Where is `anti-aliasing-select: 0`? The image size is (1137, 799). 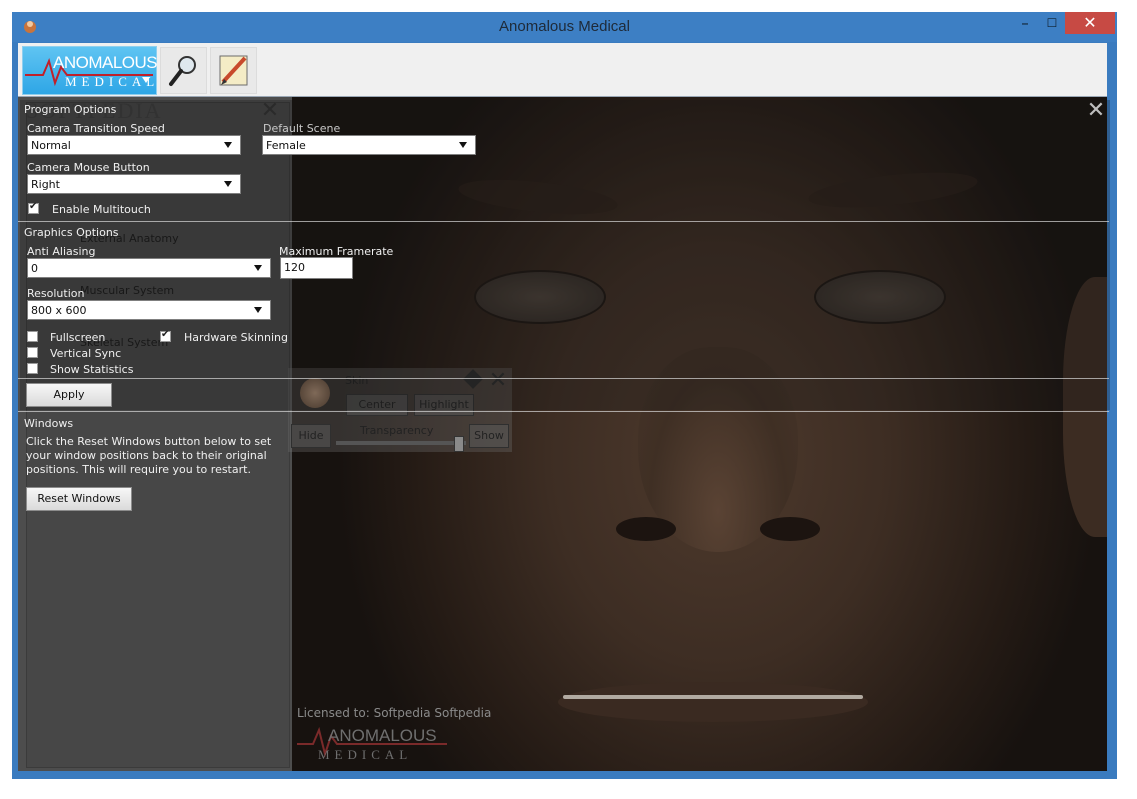
anti-aliasing-select: 0 is located at coordinates (149, 268).